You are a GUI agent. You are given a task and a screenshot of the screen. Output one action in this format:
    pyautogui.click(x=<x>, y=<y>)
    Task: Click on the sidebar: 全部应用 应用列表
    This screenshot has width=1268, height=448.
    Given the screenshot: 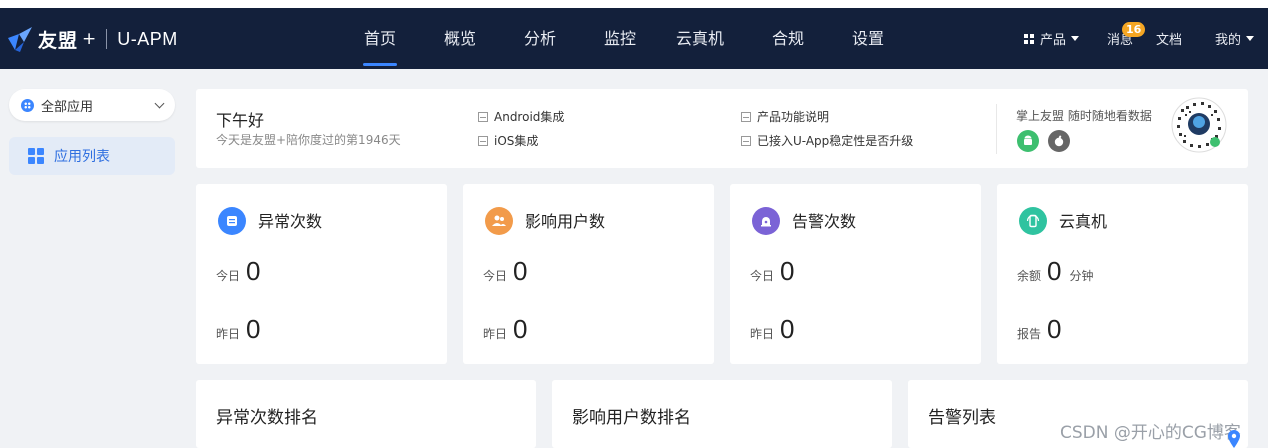 What is the action you would take?
    pyautogui.click(x=93, y=258)
    